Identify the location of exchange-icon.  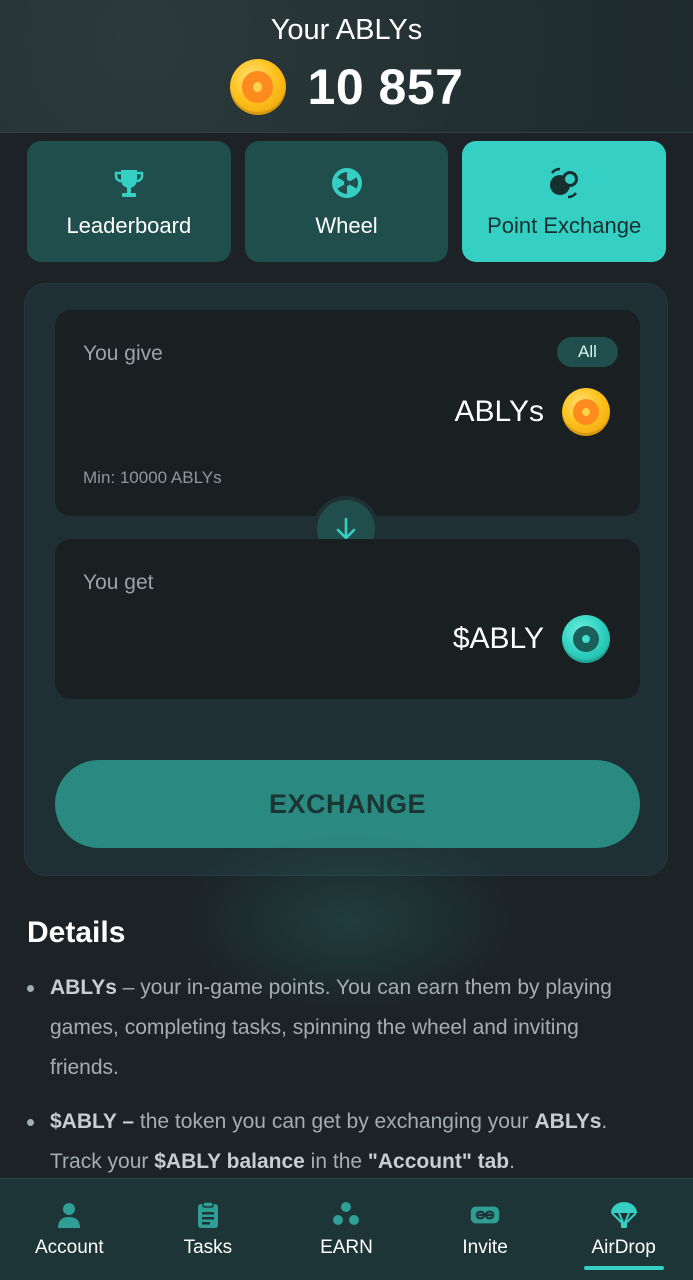
(564, 182).